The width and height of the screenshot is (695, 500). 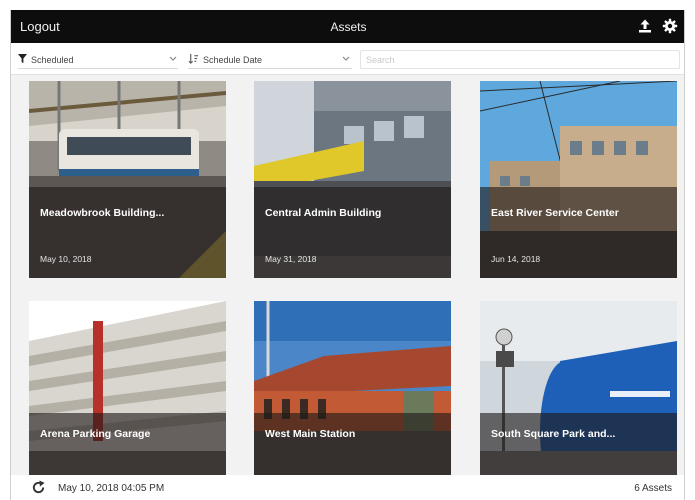 I want to click on asset-card-meadowbrook: Meadowbrook Building... May 10, 2018, so click(x=127, y=179).